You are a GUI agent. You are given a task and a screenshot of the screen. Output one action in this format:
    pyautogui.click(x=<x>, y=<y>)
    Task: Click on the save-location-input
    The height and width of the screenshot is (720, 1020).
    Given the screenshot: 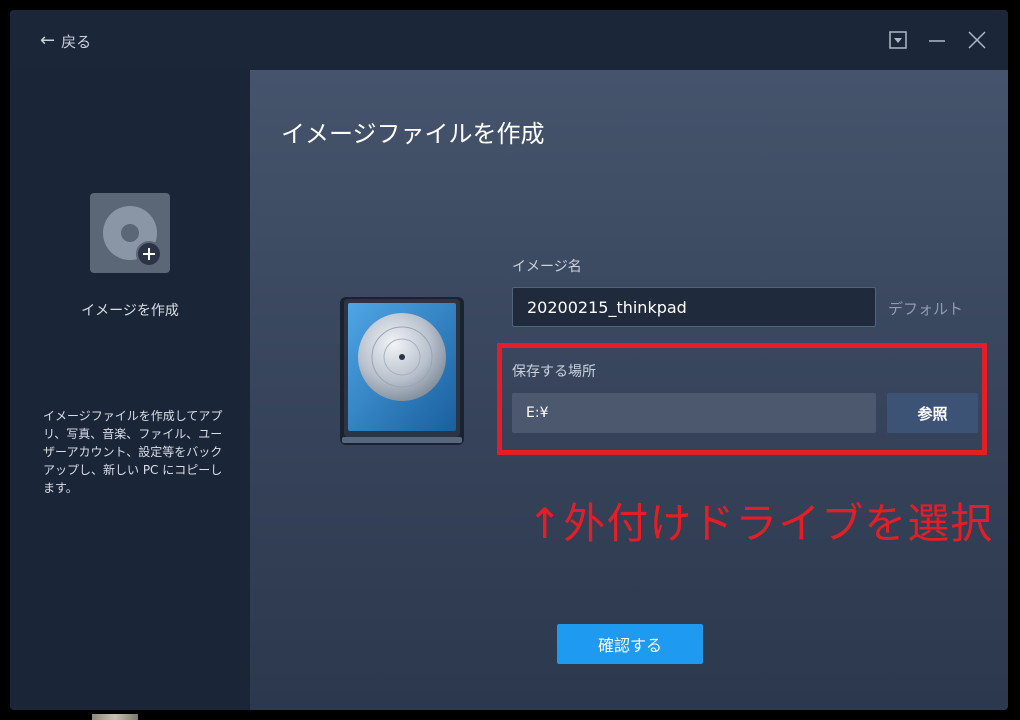 What is the action you would take?
    pyautogui.click(x=694, y=413)
    